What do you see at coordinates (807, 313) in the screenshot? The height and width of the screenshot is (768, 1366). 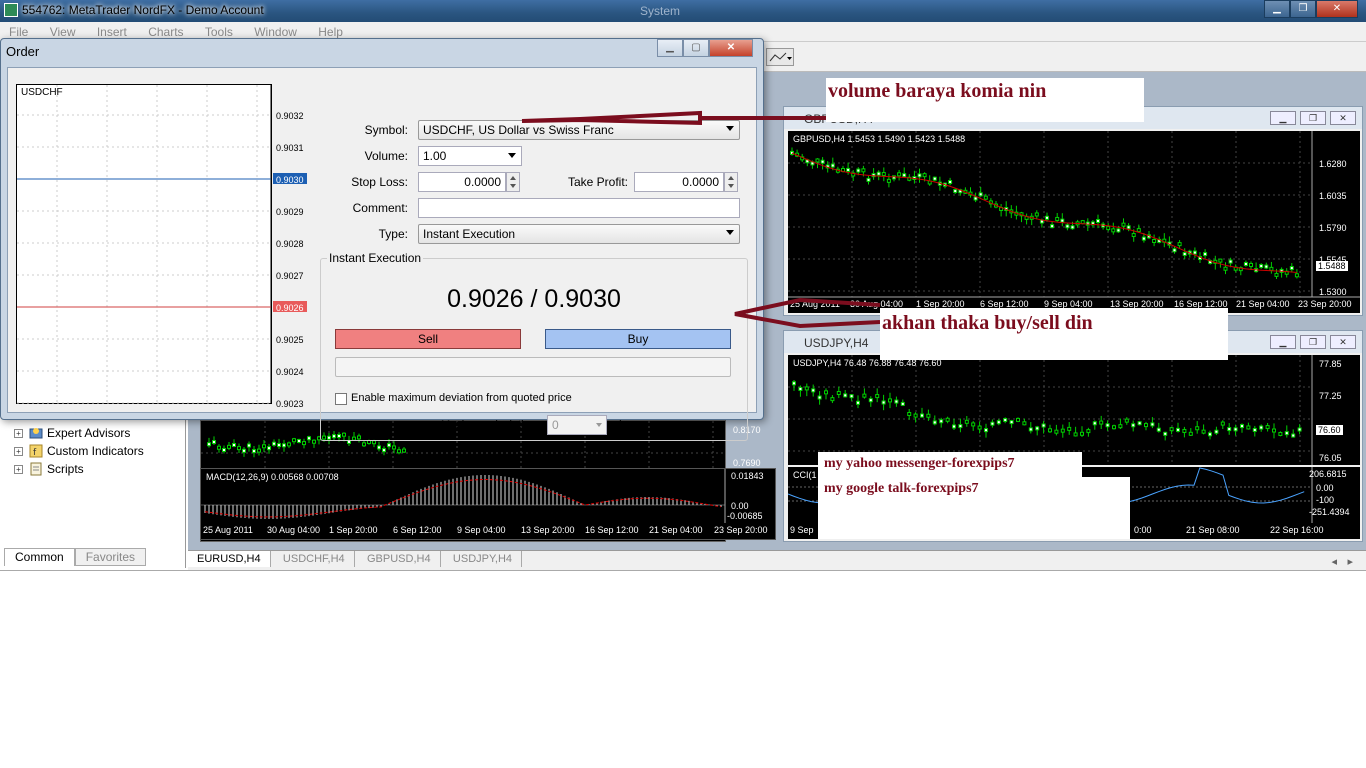 I see `buysell-arrow` at bounding box center [807, 313].